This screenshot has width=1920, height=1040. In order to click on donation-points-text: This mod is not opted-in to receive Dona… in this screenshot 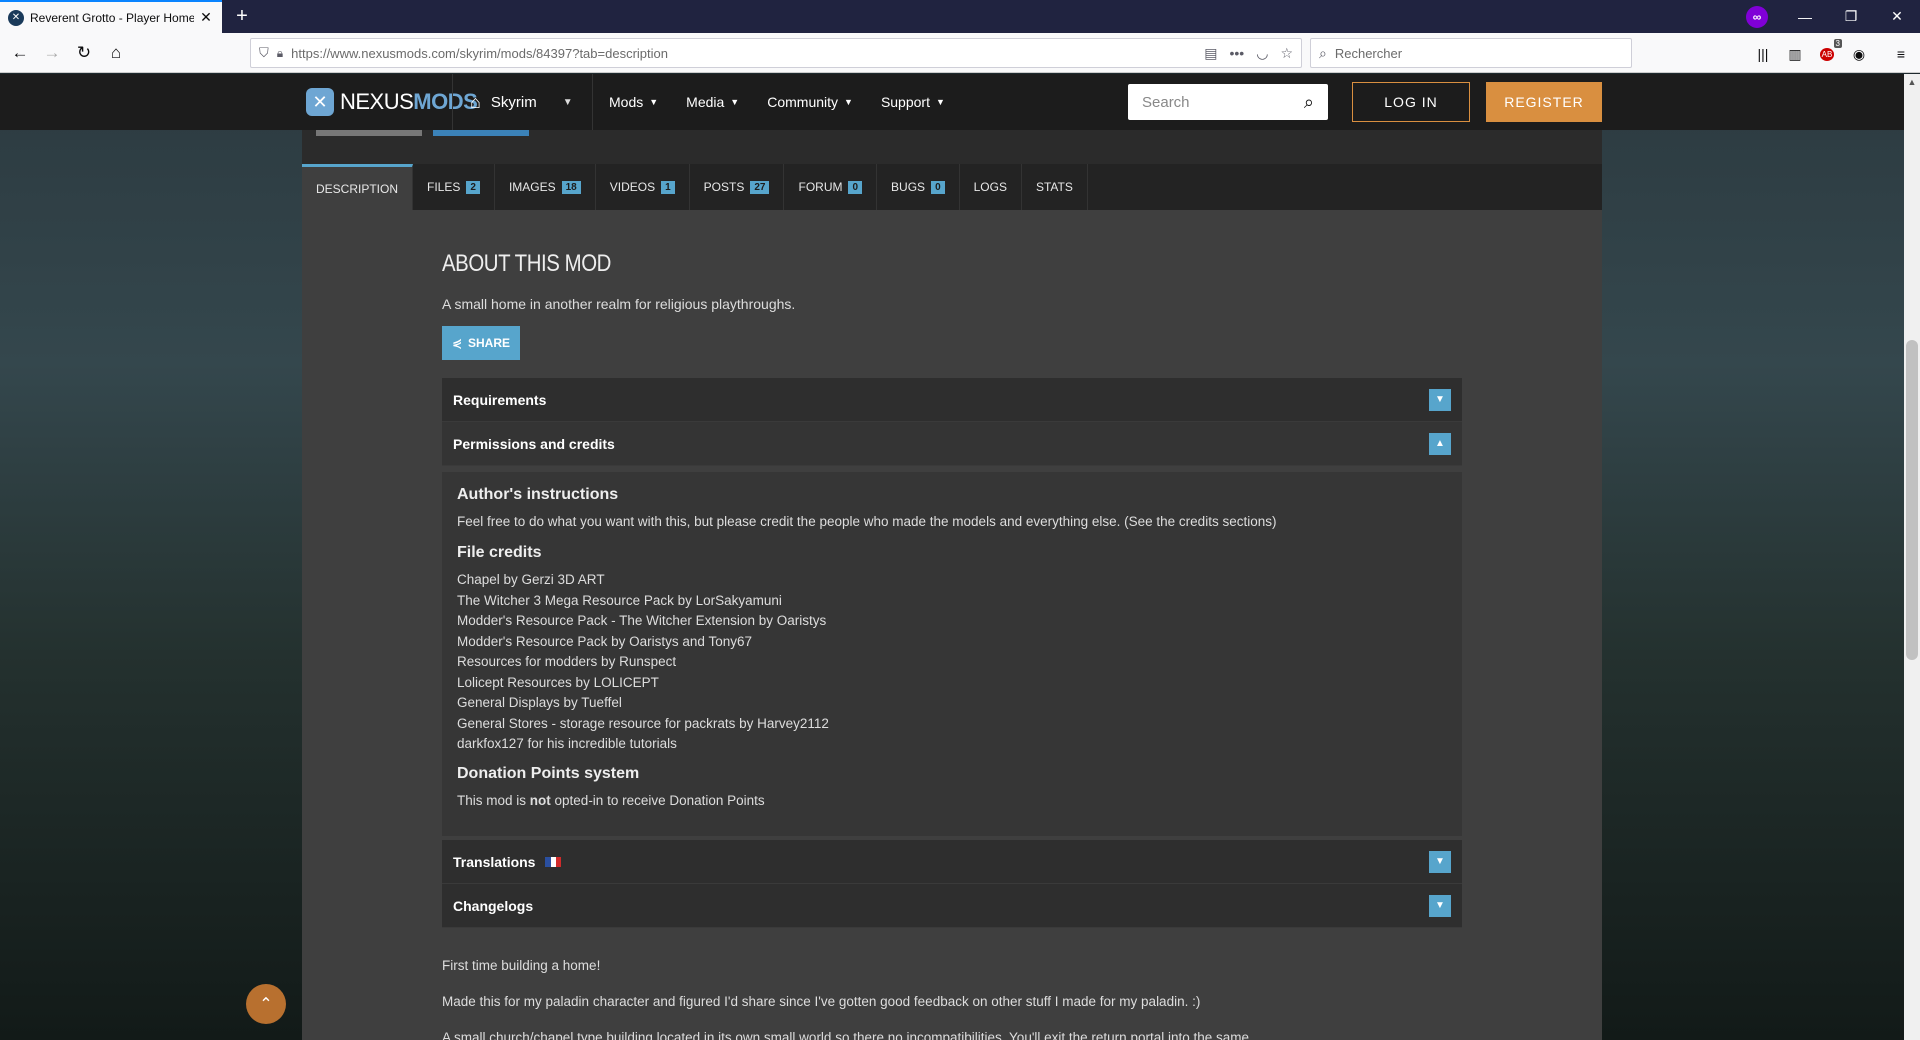, I will do `click(952, 801)`.